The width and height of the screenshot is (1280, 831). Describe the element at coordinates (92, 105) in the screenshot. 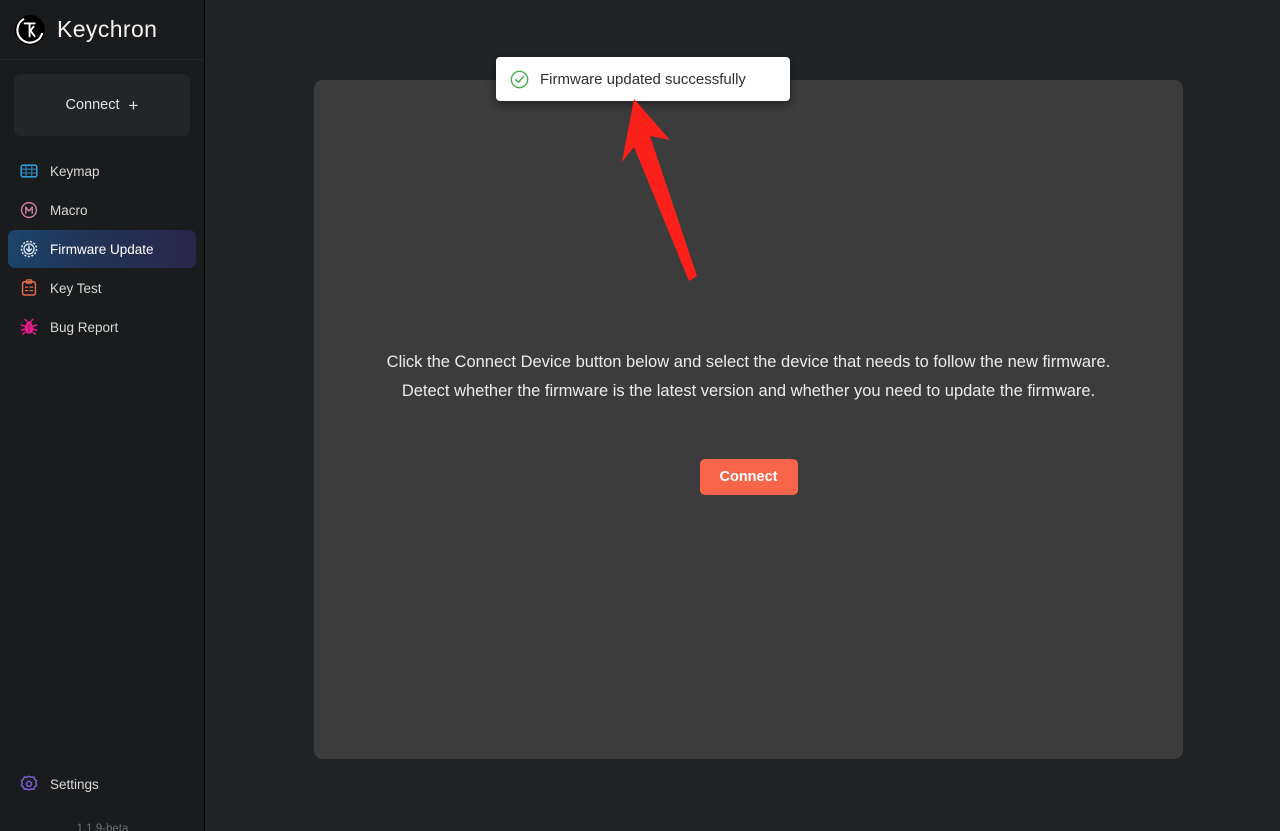

I see `sidebar-connect-label: Connect` at that location.